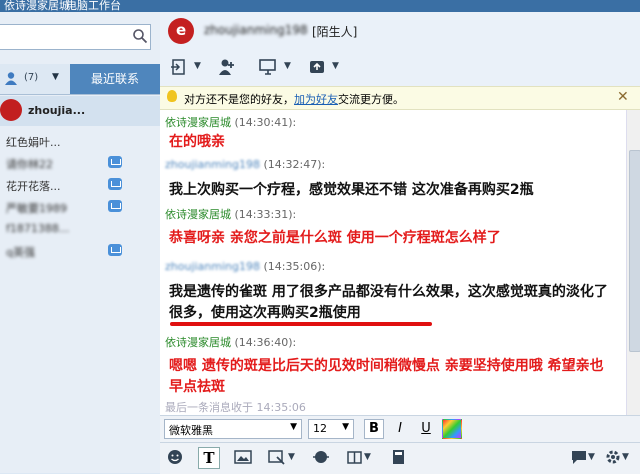 The width and height of the screenshot is (640, 474). I want to click on list-item: 严敏要1989, so click(80, 207).